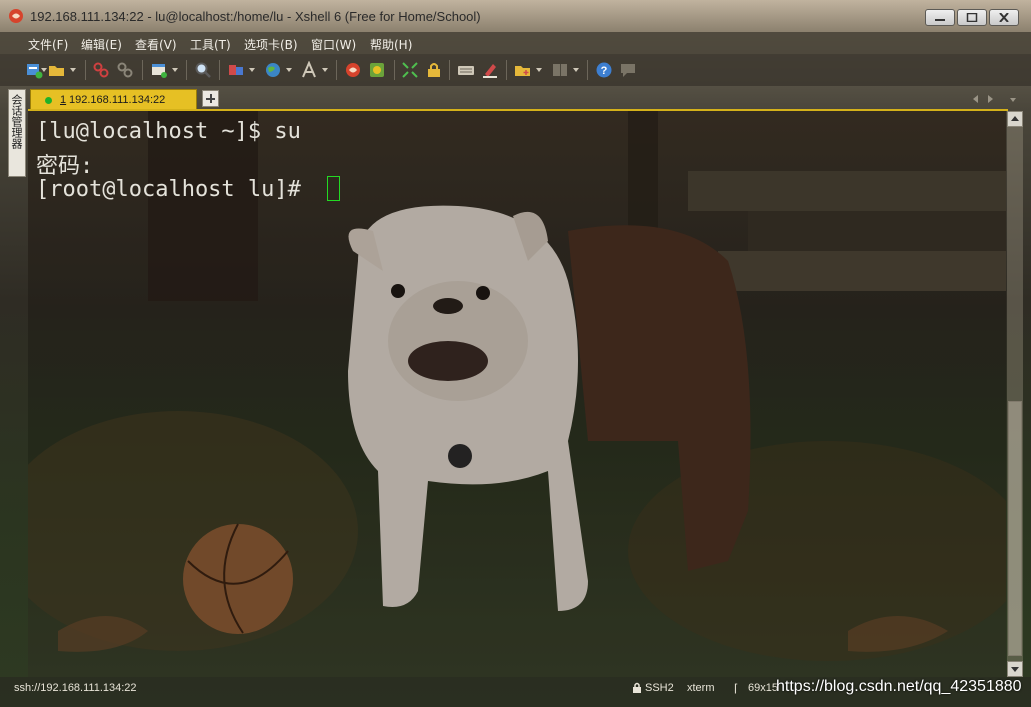 Image resolution: width=1031 pixels, height=707 pixels. What do you see at coordinates (63, 100) in the screenshot?
I see `tab-number: 1` at bounding box center [63, 100].